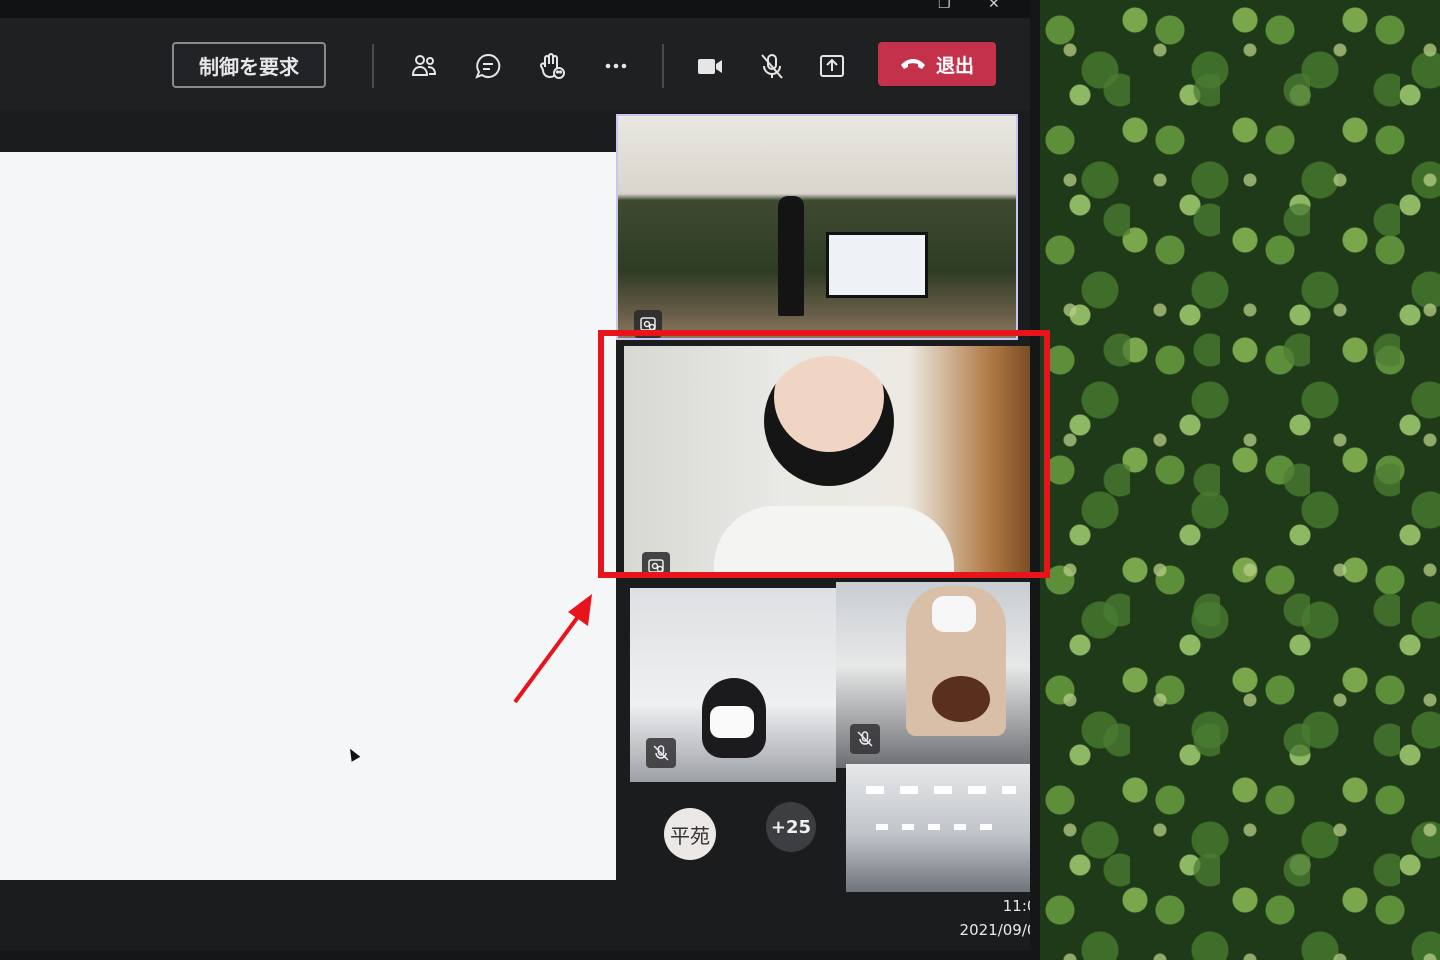 This screenshot has height=960, width=1440. What do you see at coordinates (994, 6) in the screenshot?
I see `close-icon: ✕` at bounding box center [994, 6].